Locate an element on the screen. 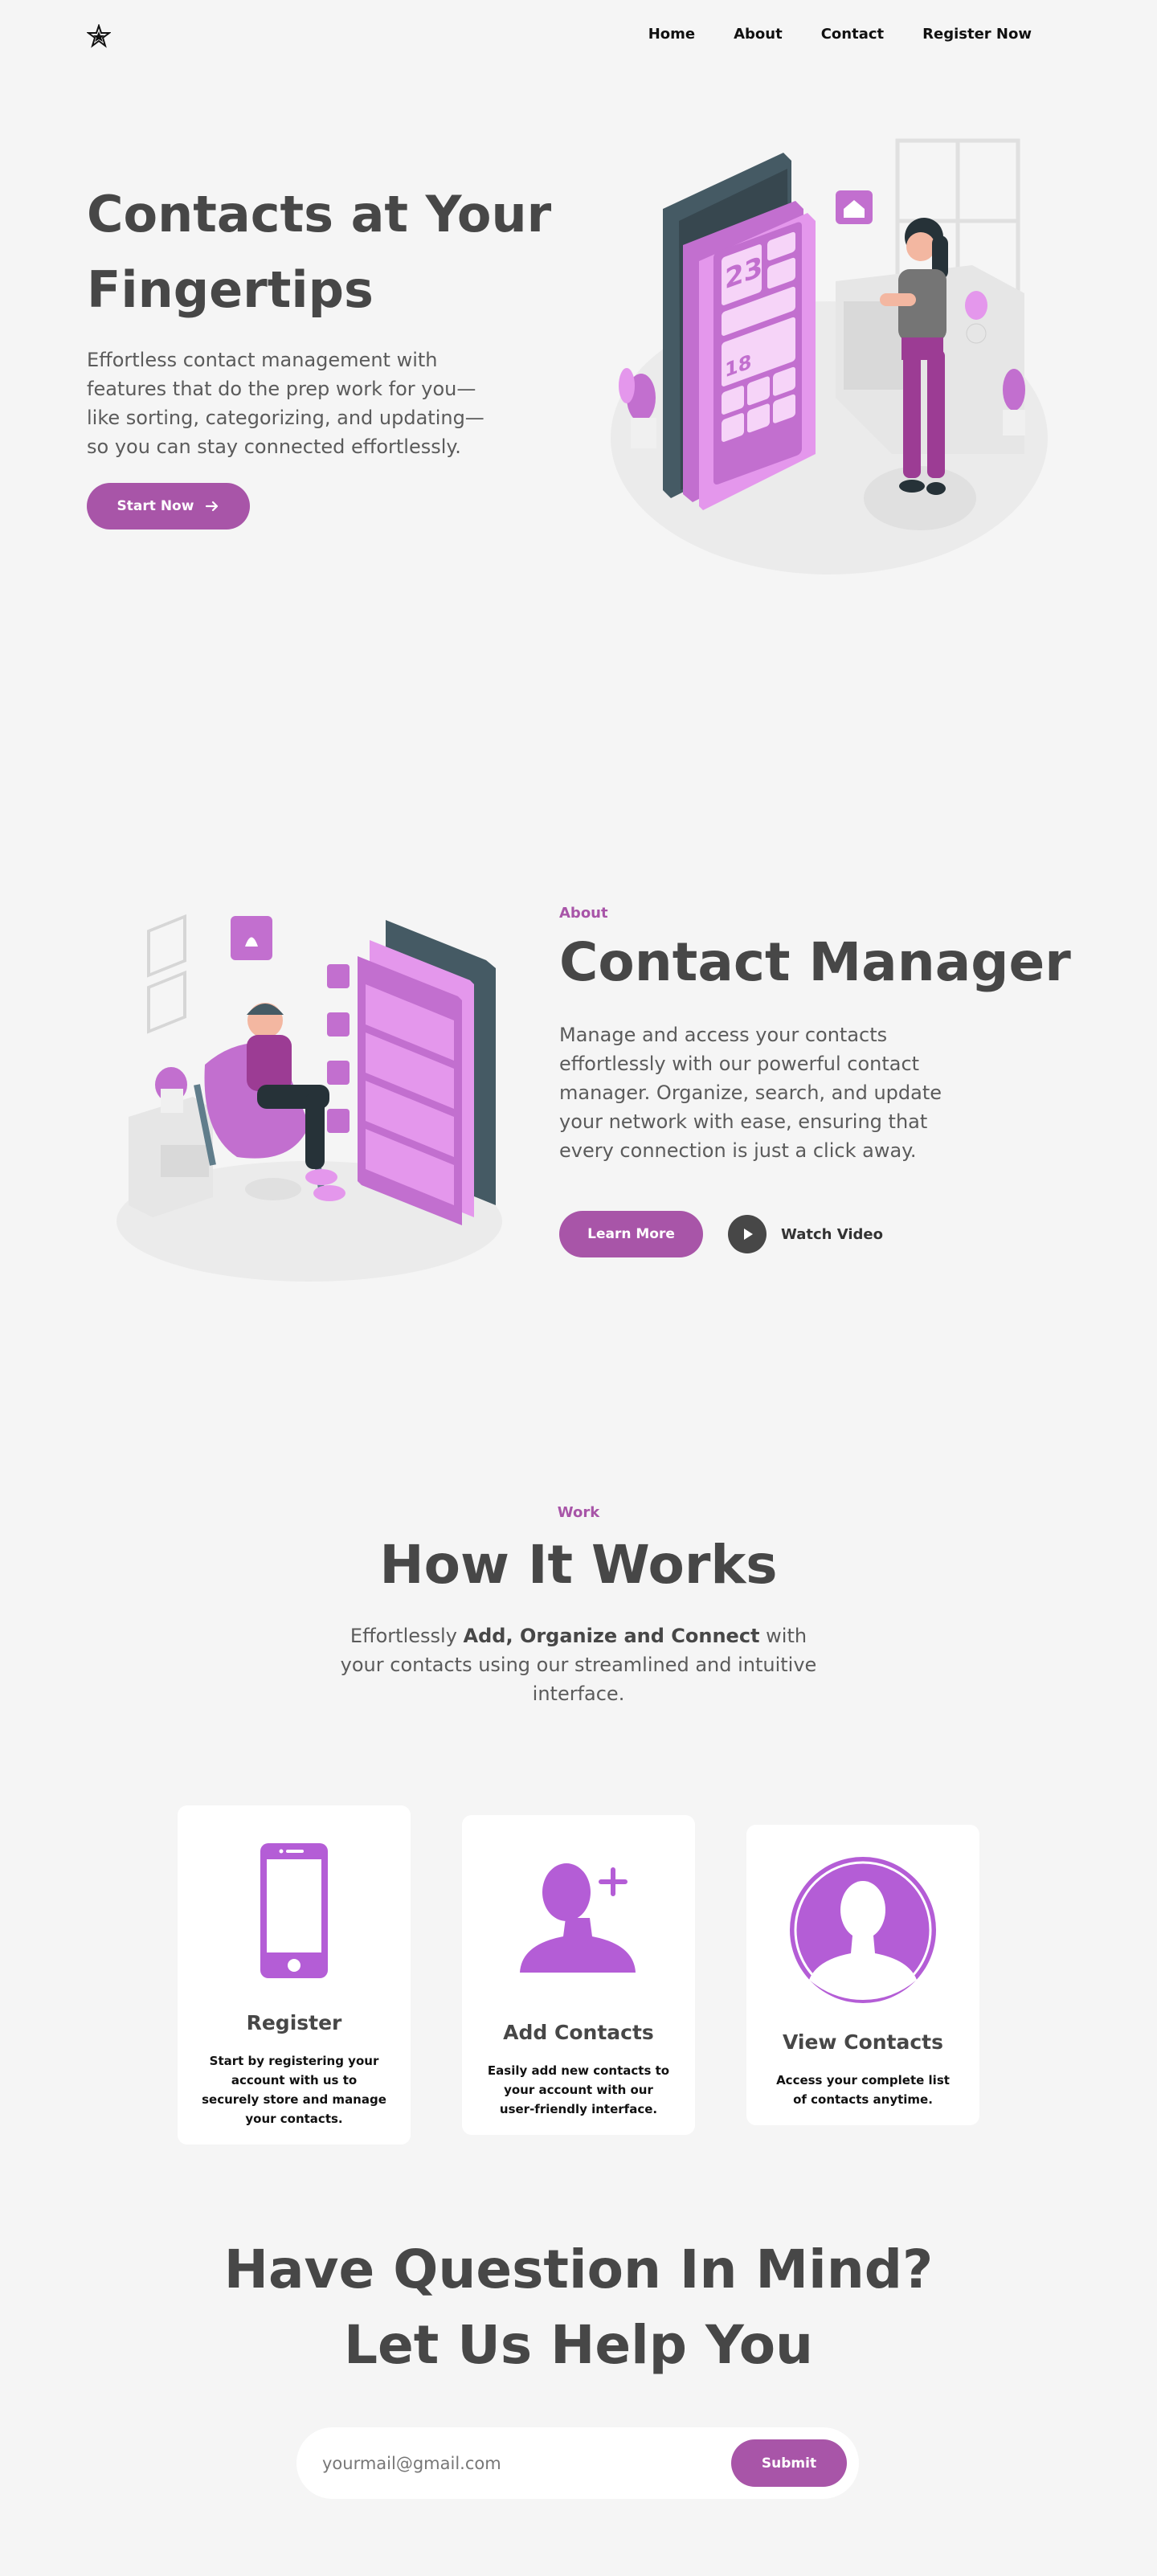 Image resolution: width=1157 pixels, height=2576 pixels. hero-phone-illustration: 23 18 is located at coordinates (829, 356).